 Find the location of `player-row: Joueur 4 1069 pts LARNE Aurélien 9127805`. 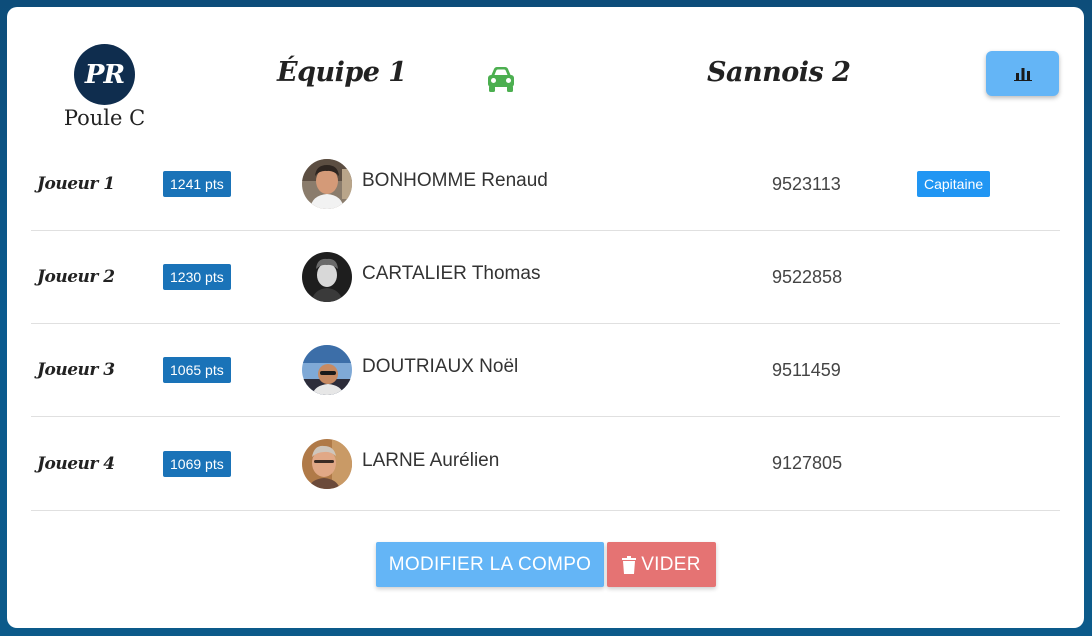

player-row: Joueur 4 1069 pts LARNE Aurélien 9127805 is located at coordinates (545, 464).